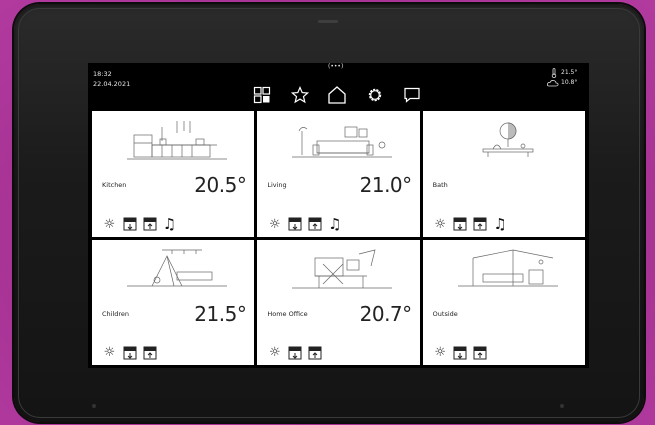  Describe the element at coordinates (262, 95) in the screenshot. I see `grid-icon` at that location.